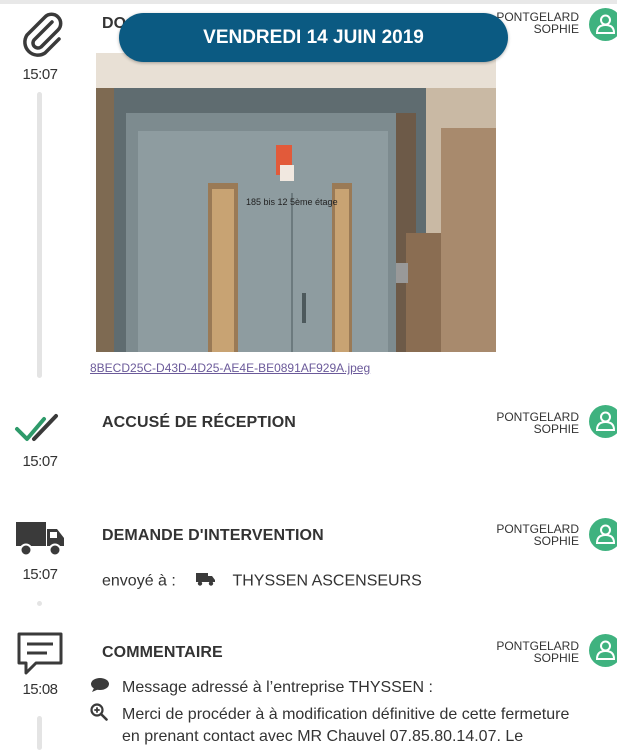 Image resolution: width=617 pixels, height=750 pixels. I want to click on entry-icon-column: 15:08, so click(40, 664).